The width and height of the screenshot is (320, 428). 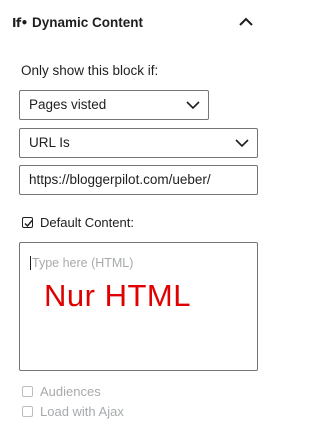 I want to click on condition-source-select: Pages visted, so click(x=114, y=105).